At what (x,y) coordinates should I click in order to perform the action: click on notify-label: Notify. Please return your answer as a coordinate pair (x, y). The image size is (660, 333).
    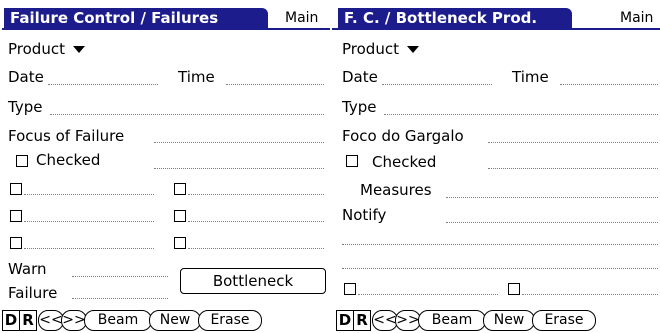
    Looking at the image, I should click on (364, 215).